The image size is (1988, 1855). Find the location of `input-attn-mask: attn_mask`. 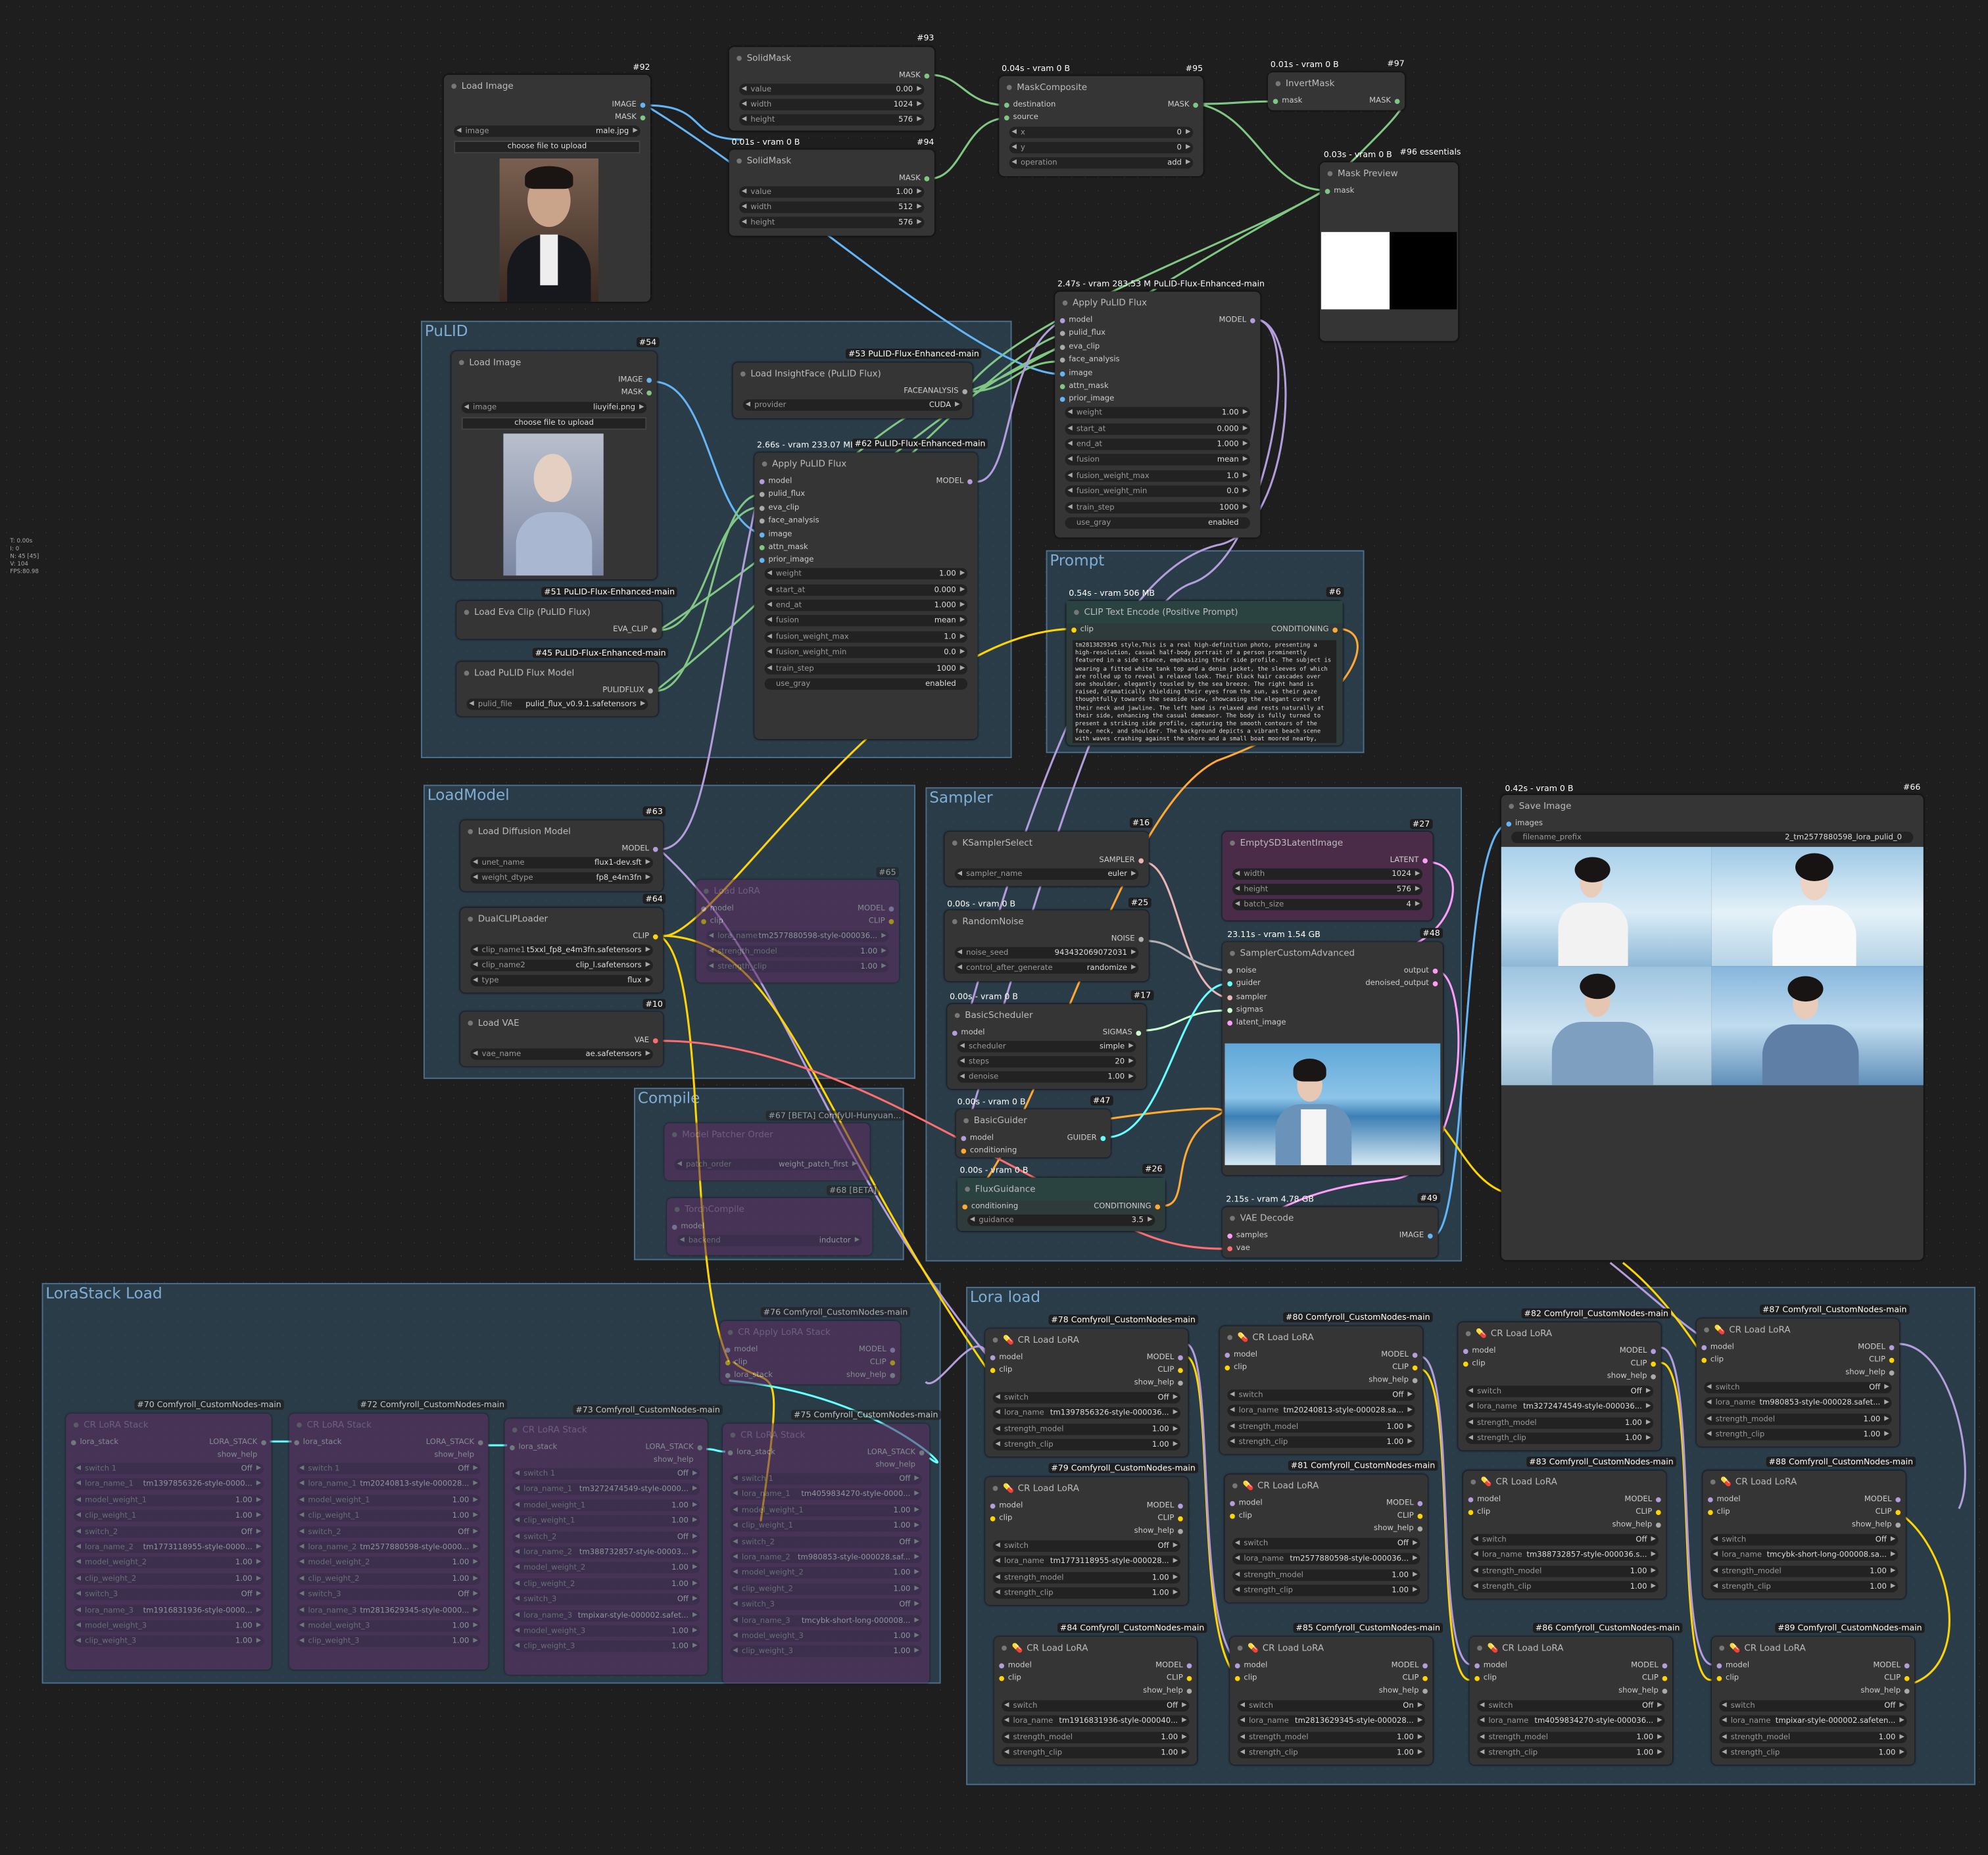

input-attn-mask: attn_mask is located at coordinates (784, 547).